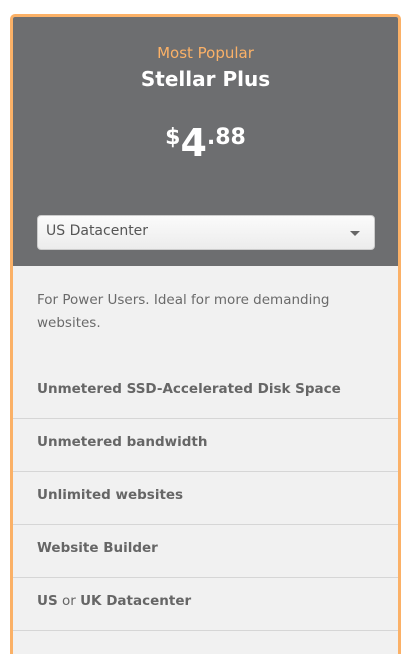 The image size is (408, 654). Describe the element at coordinates (205, 79) in the screenshot. I see `plan-name: Stellar Plus` at that location.